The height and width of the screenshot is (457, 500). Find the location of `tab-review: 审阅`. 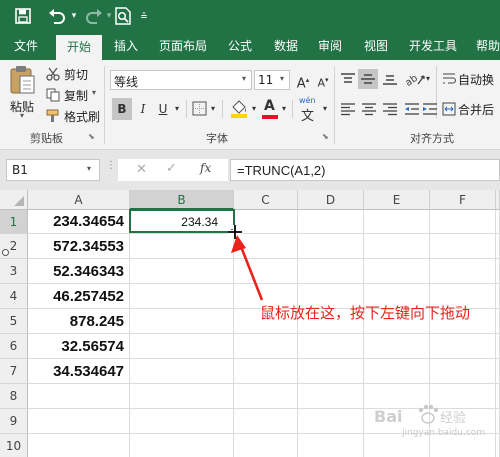

tab-review: 审阅 is located at coordinates (330, 46).